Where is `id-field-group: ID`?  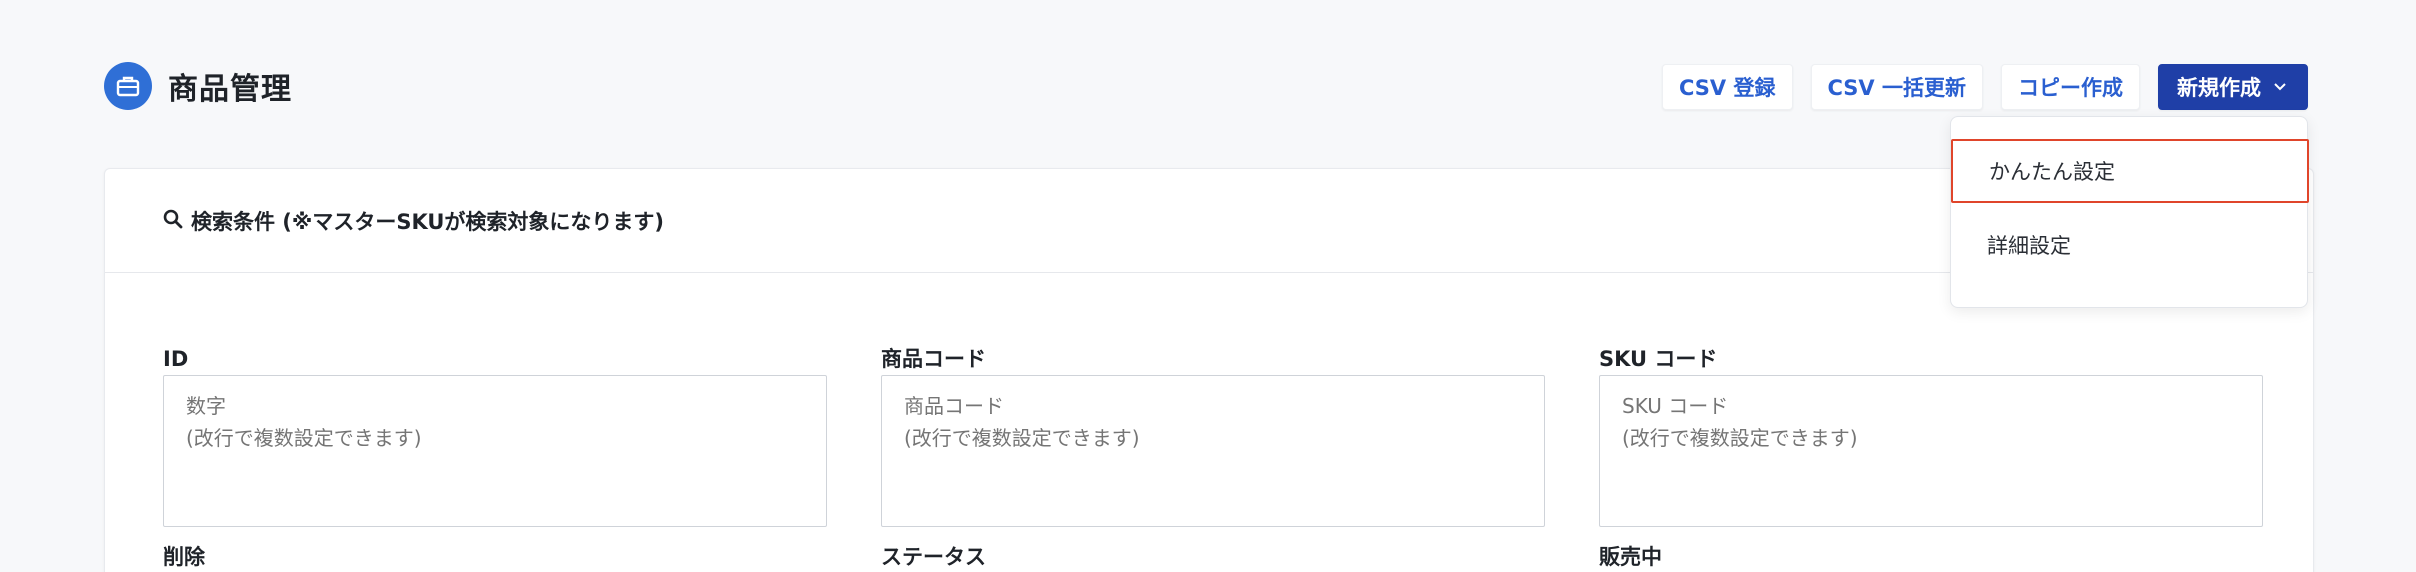 id-field-group: ID is located at coordinates (495, 436).